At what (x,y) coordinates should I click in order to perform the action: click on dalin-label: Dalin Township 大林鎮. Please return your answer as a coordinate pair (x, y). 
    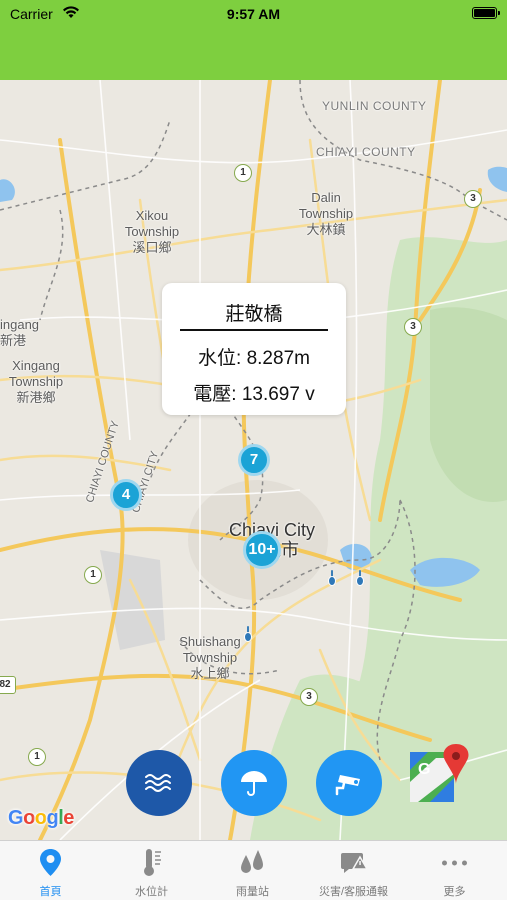
    Looking at the image, I should click on (326, 214).